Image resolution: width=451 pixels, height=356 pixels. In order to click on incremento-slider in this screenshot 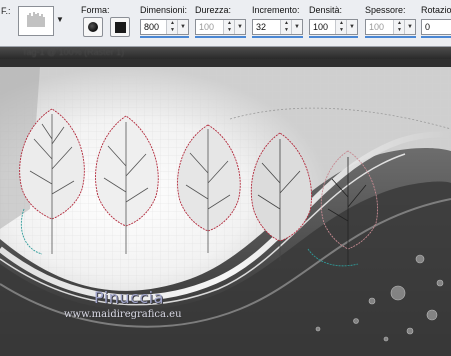, I will do `click(277, 37)`.